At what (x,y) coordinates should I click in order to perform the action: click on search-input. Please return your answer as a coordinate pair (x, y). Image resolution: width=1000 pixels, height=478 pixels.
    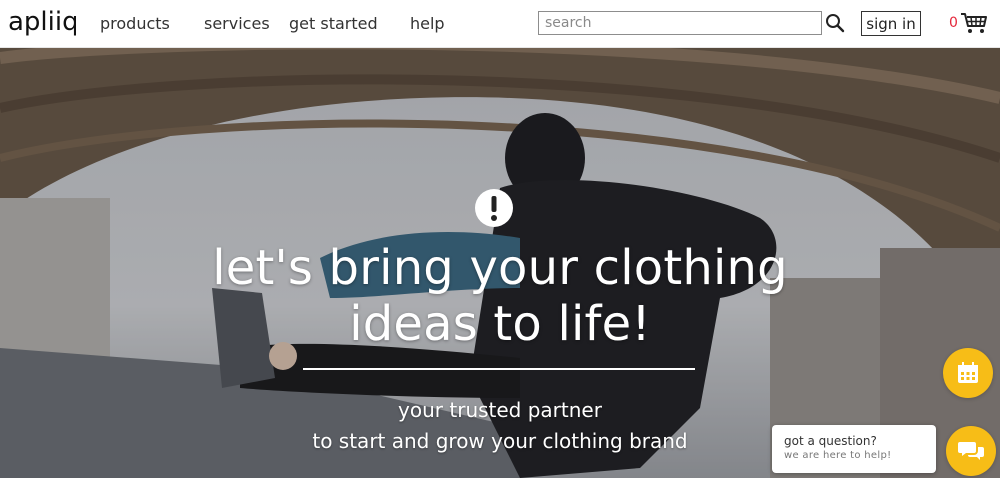
    Looking at the image, I should click on (680, 23).